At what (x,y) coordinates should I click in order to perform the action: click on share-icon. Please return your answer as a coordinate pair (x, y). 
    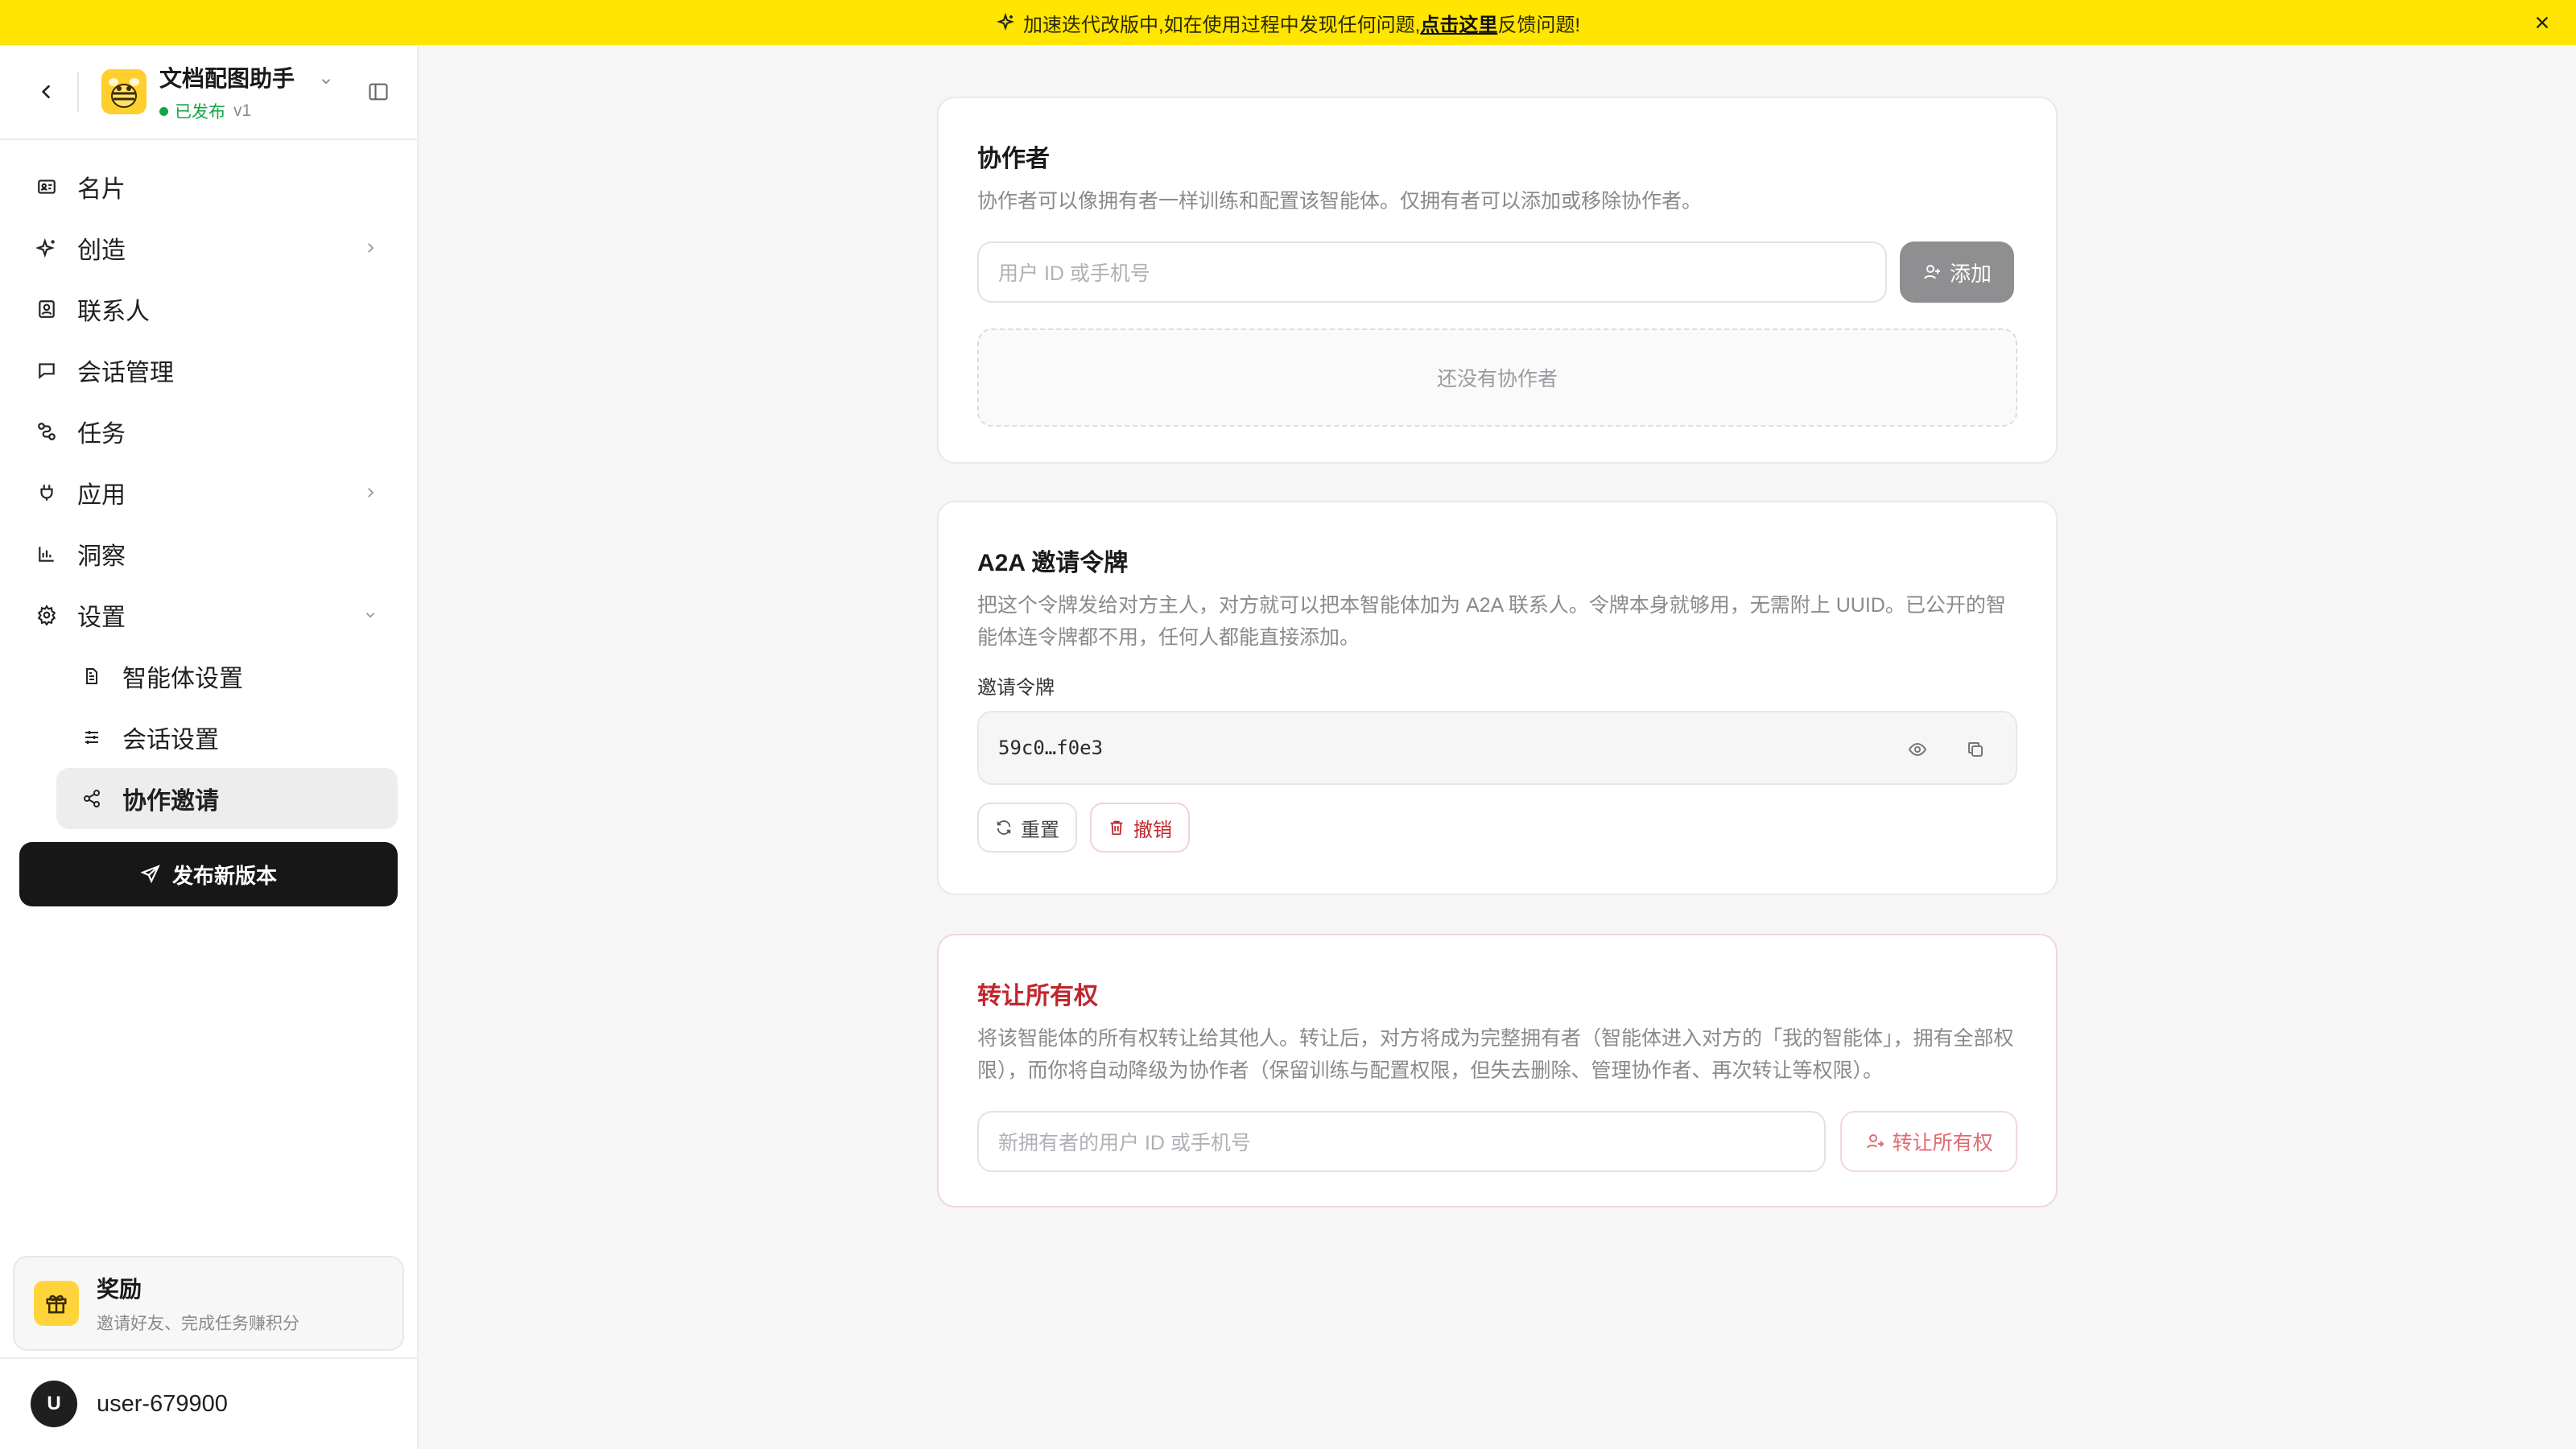
    Looking at the image, I should click on (91, 798).